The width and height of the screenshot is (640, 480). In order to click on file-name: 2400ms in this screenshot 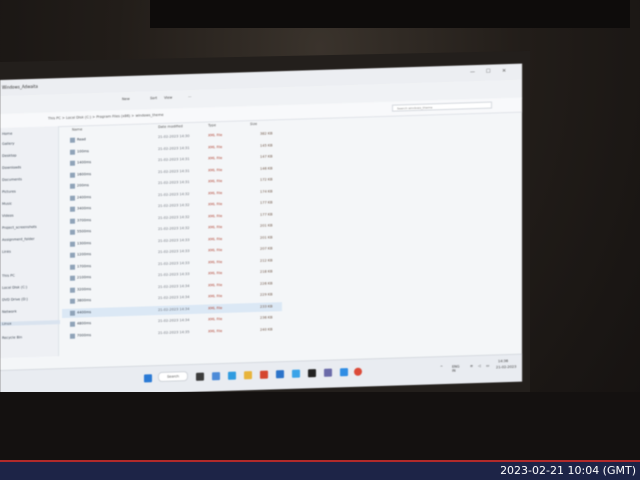, I will do `click(84, 197)`.